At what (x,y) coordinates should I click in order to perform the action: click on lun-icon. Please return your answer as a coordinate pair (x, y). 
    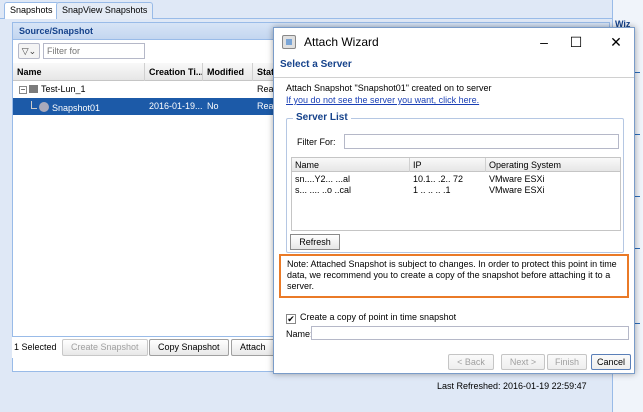
    Looking at the image, I should click on (33, 89).